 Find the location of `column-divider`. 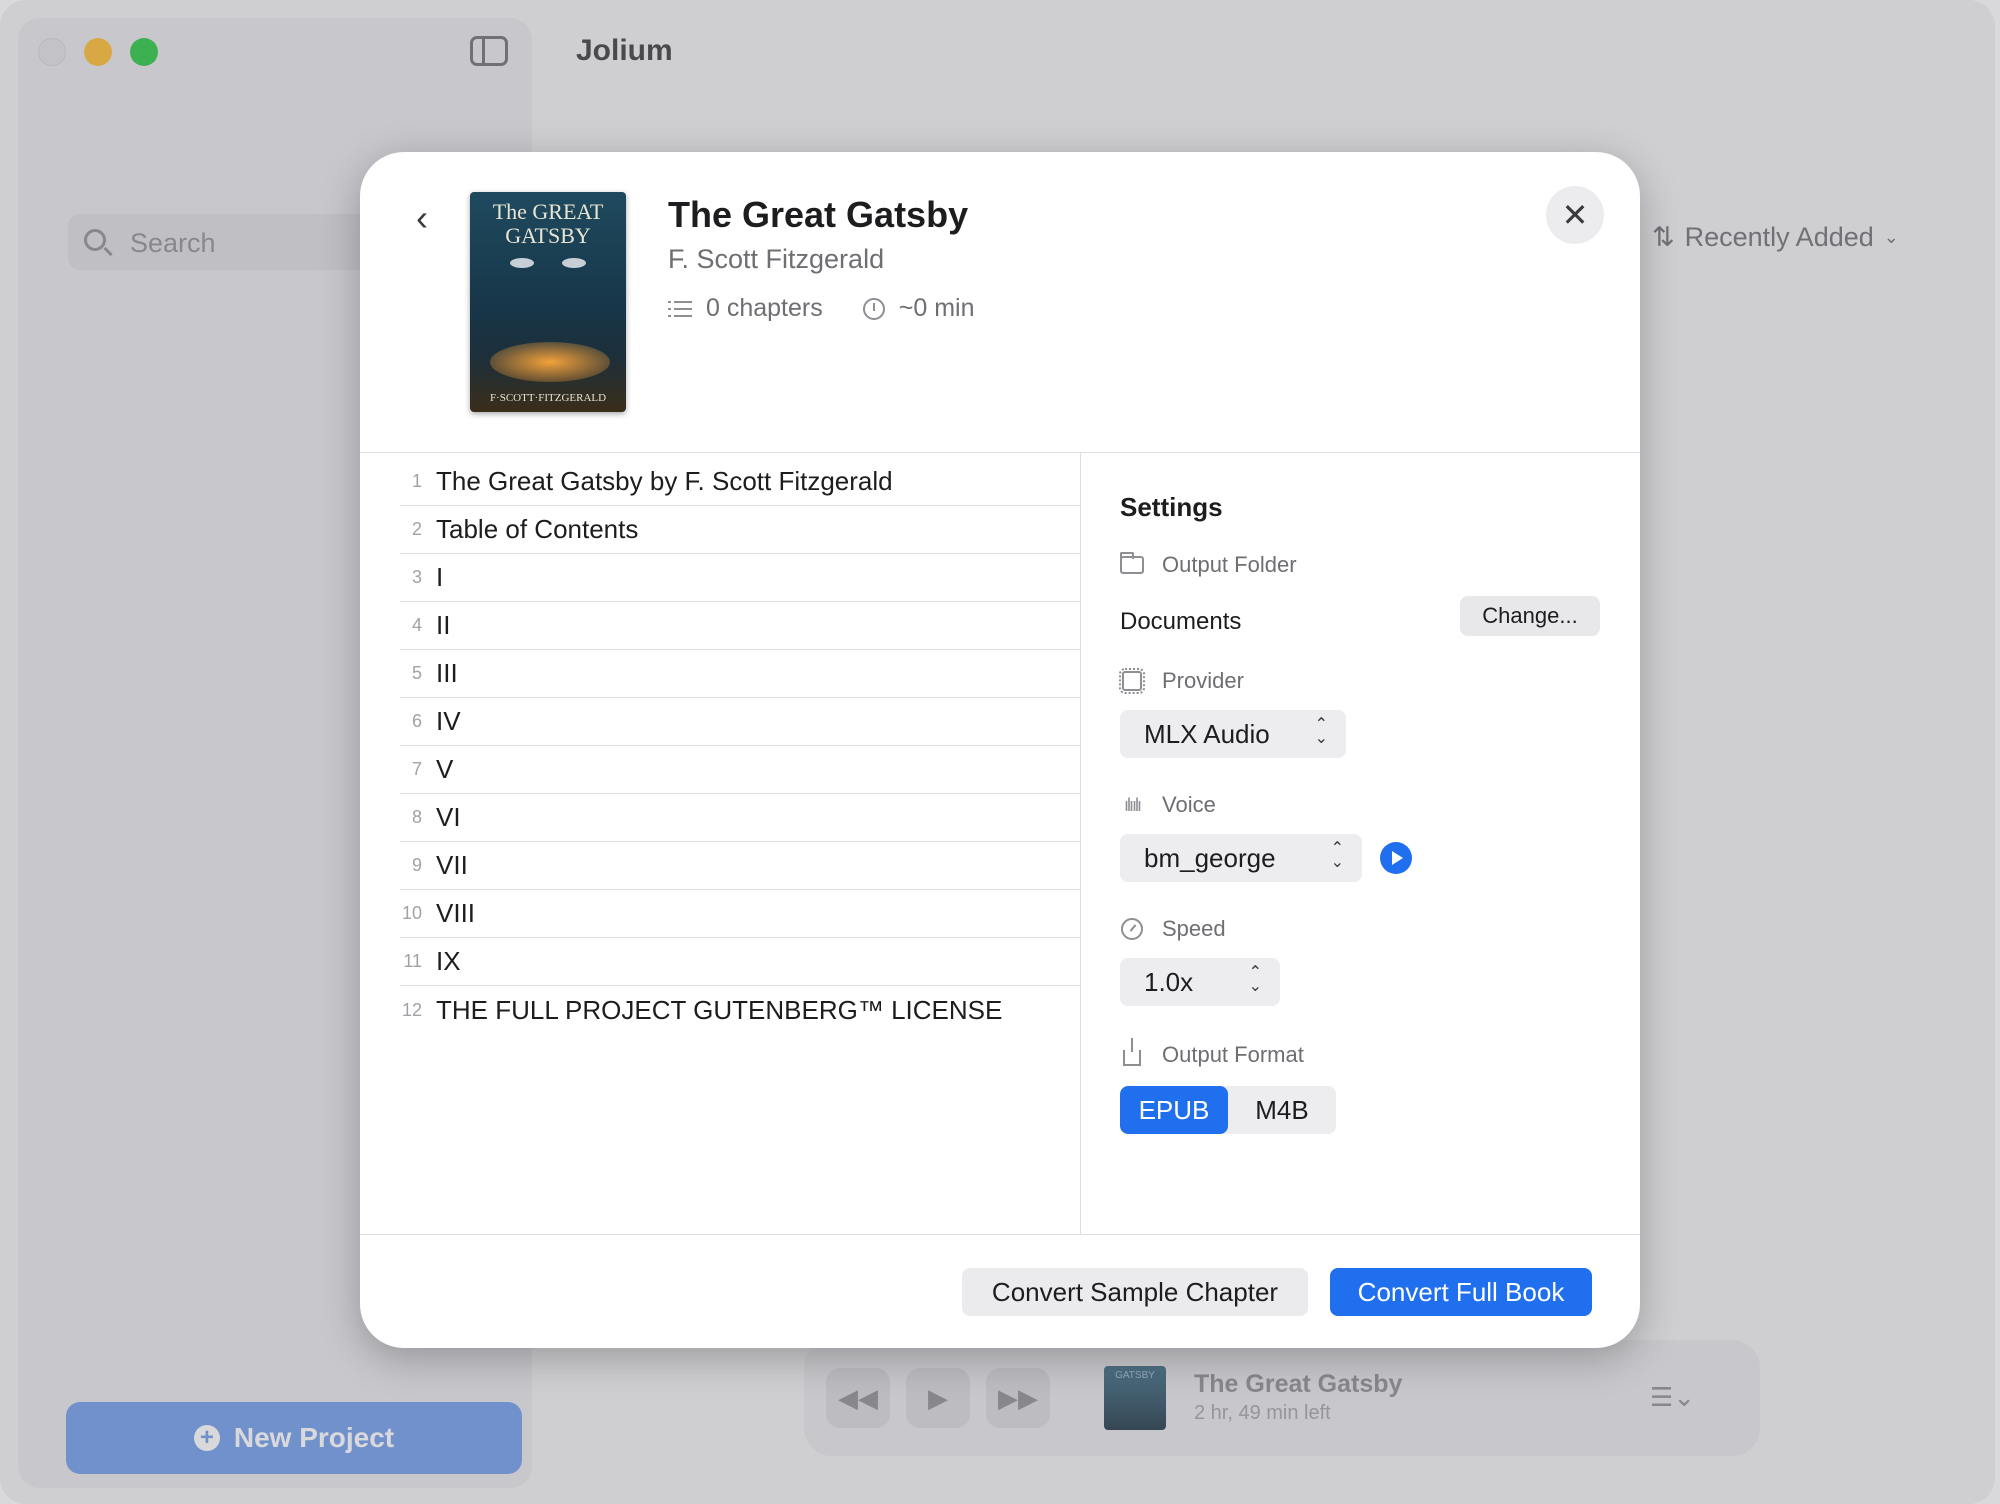

column-divider is located at coordinates (1080, 843).